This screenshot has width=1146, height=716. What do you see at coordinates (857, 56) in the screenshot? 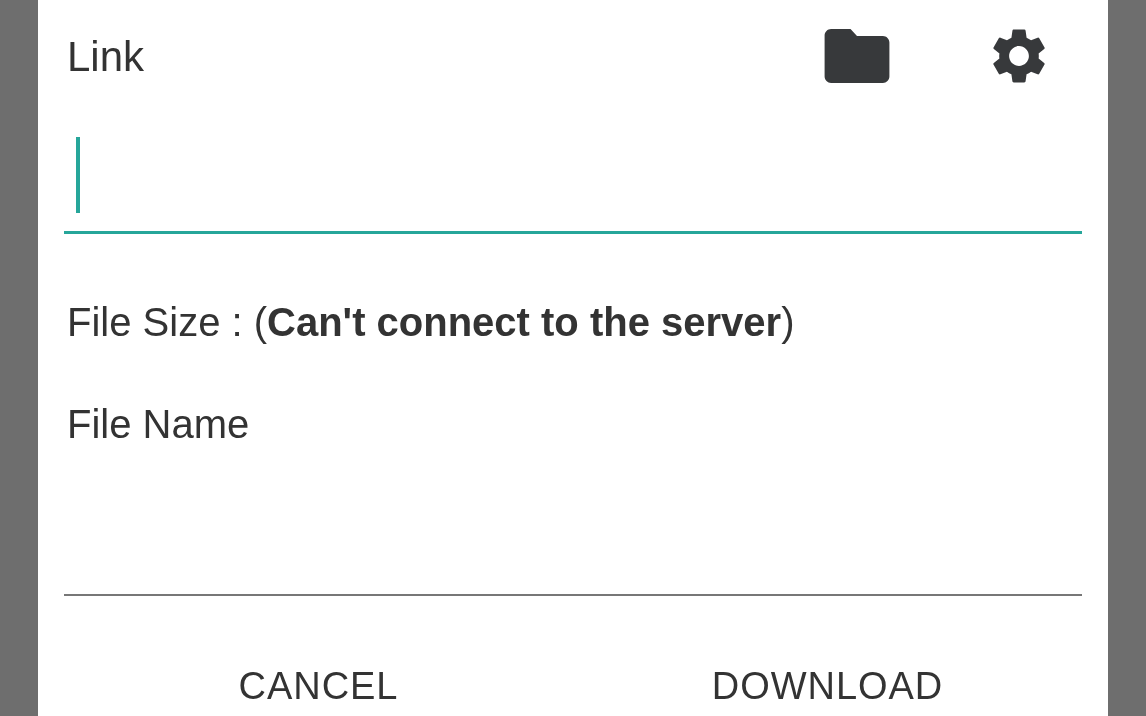
I see `folder-icon` at bounding box center [857, 56].